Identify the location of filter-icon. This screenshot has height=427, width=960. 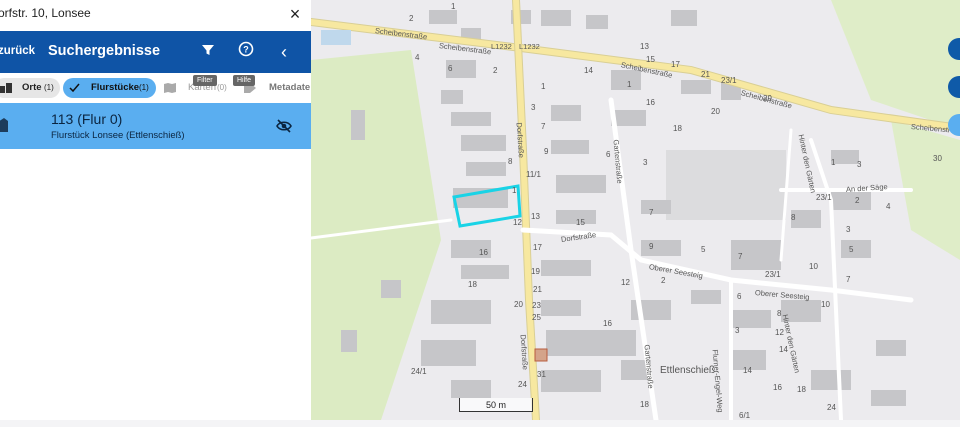
(208, 50).